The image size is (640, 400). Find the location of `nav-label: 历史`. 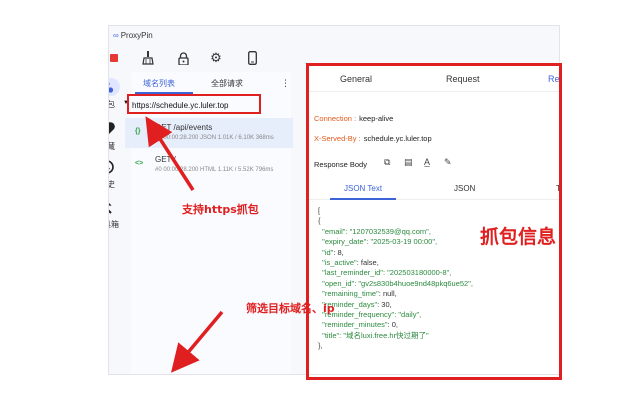

nav-label: 历史 is located at coordinates (112, 184).